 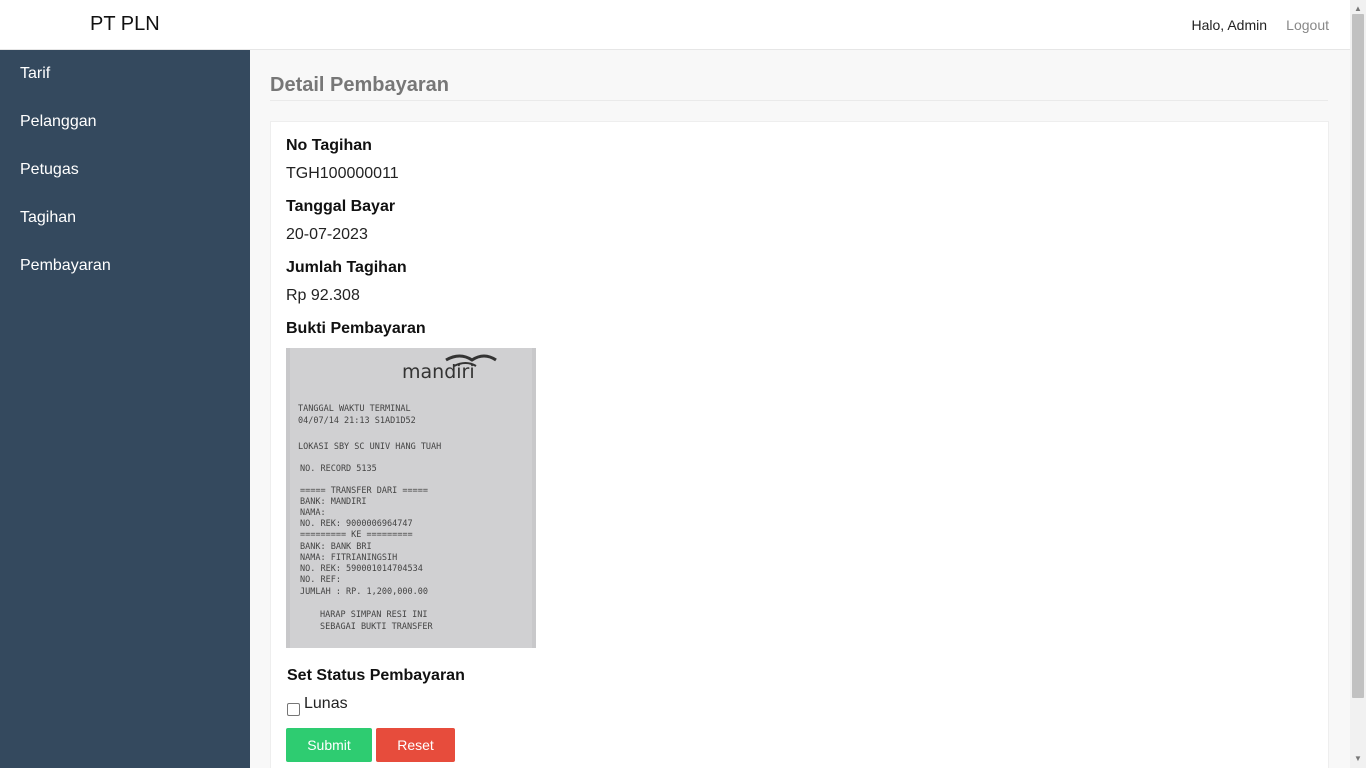 I want to click on receipt-line: TANGGAL WAKTU TERMINAL, so click(x=354, y=409).